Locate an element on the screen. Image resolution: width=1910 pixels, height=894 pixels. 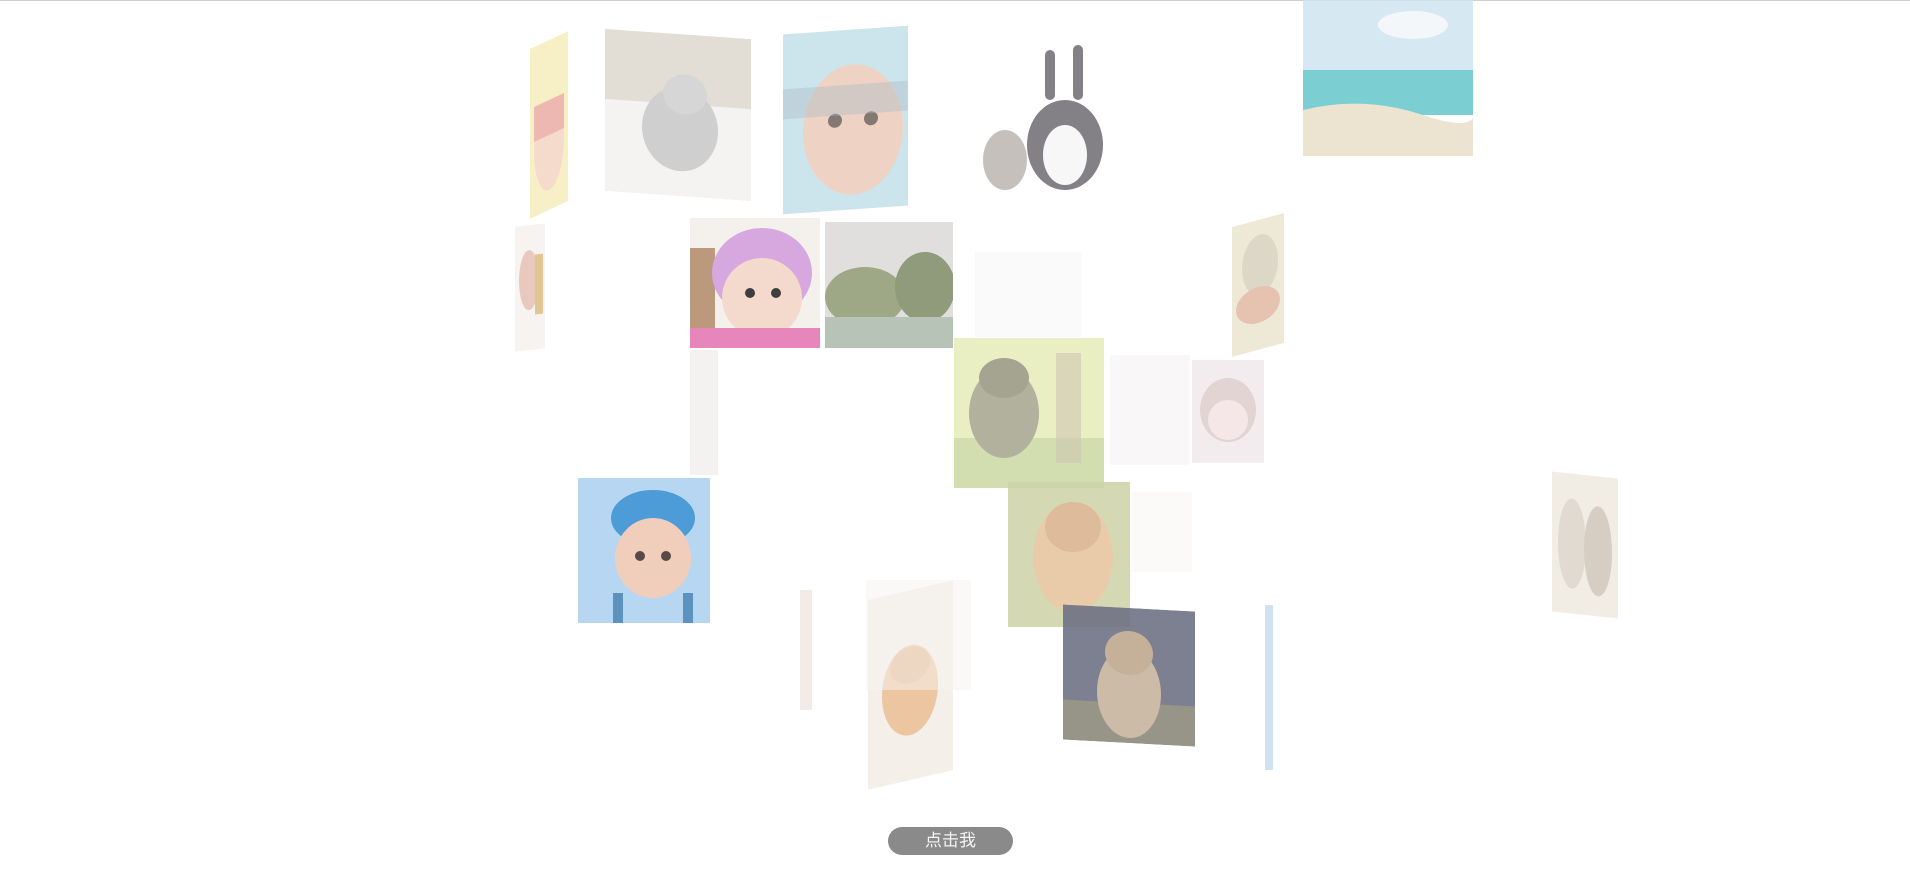
photo-tile-baby-small is located at coordinates (530, 287).